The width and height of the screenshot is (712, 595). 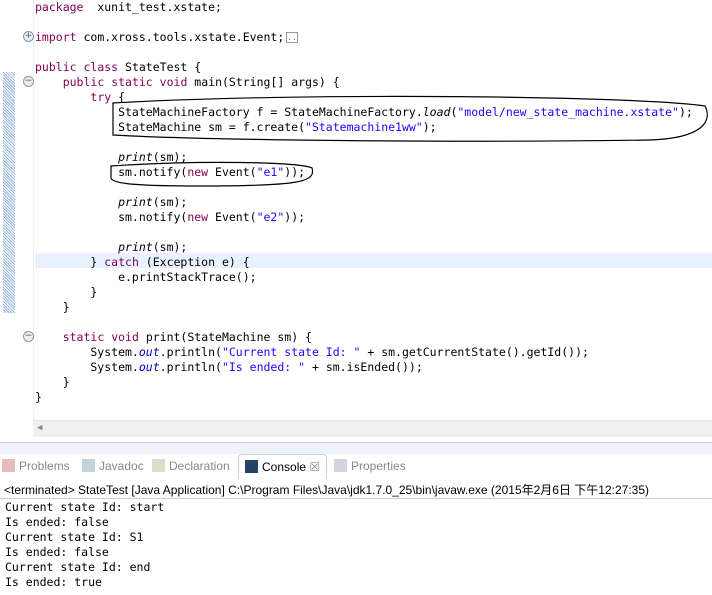 I want to click on code-token: + sm.getCurrentState().getId());, so click(x=474, y=352).